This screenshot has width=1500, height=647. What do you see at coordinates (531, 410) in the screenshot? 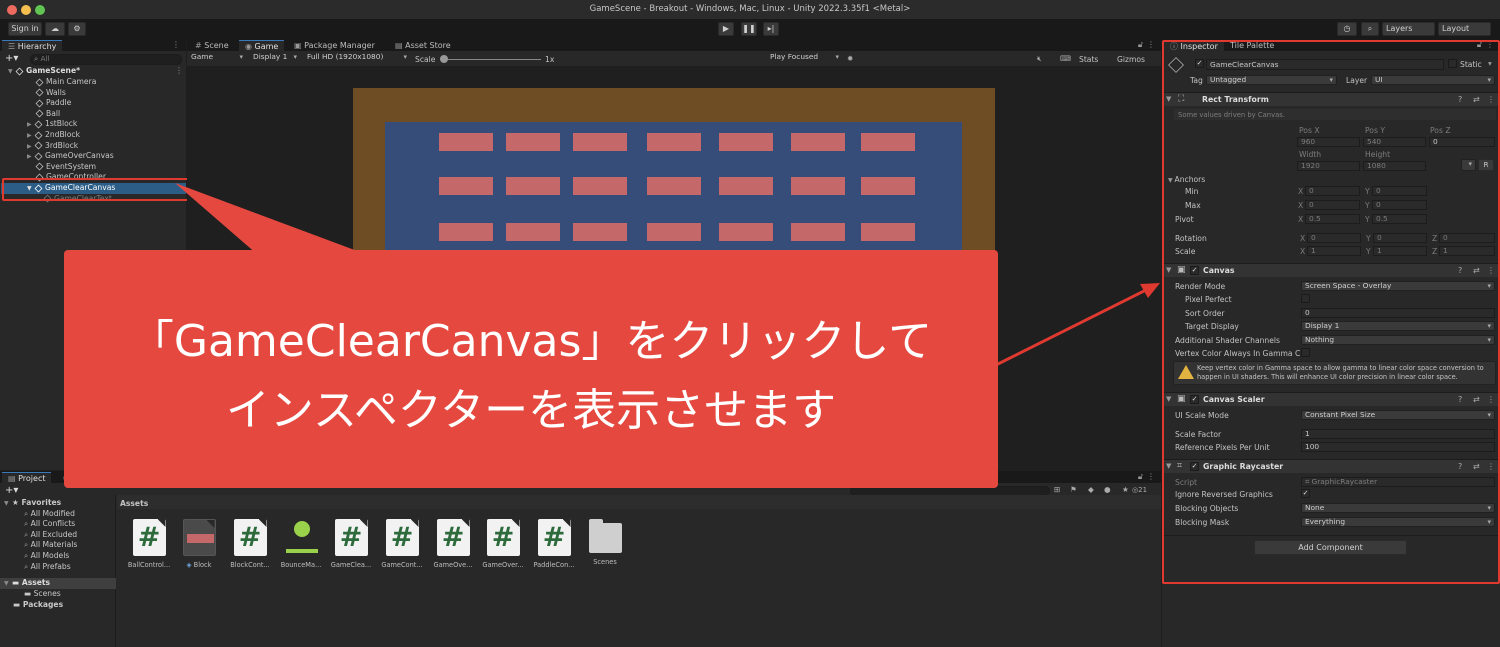
I see `callout-text-line2: インスペクターを表示させます` at bounding box center [531, 410].